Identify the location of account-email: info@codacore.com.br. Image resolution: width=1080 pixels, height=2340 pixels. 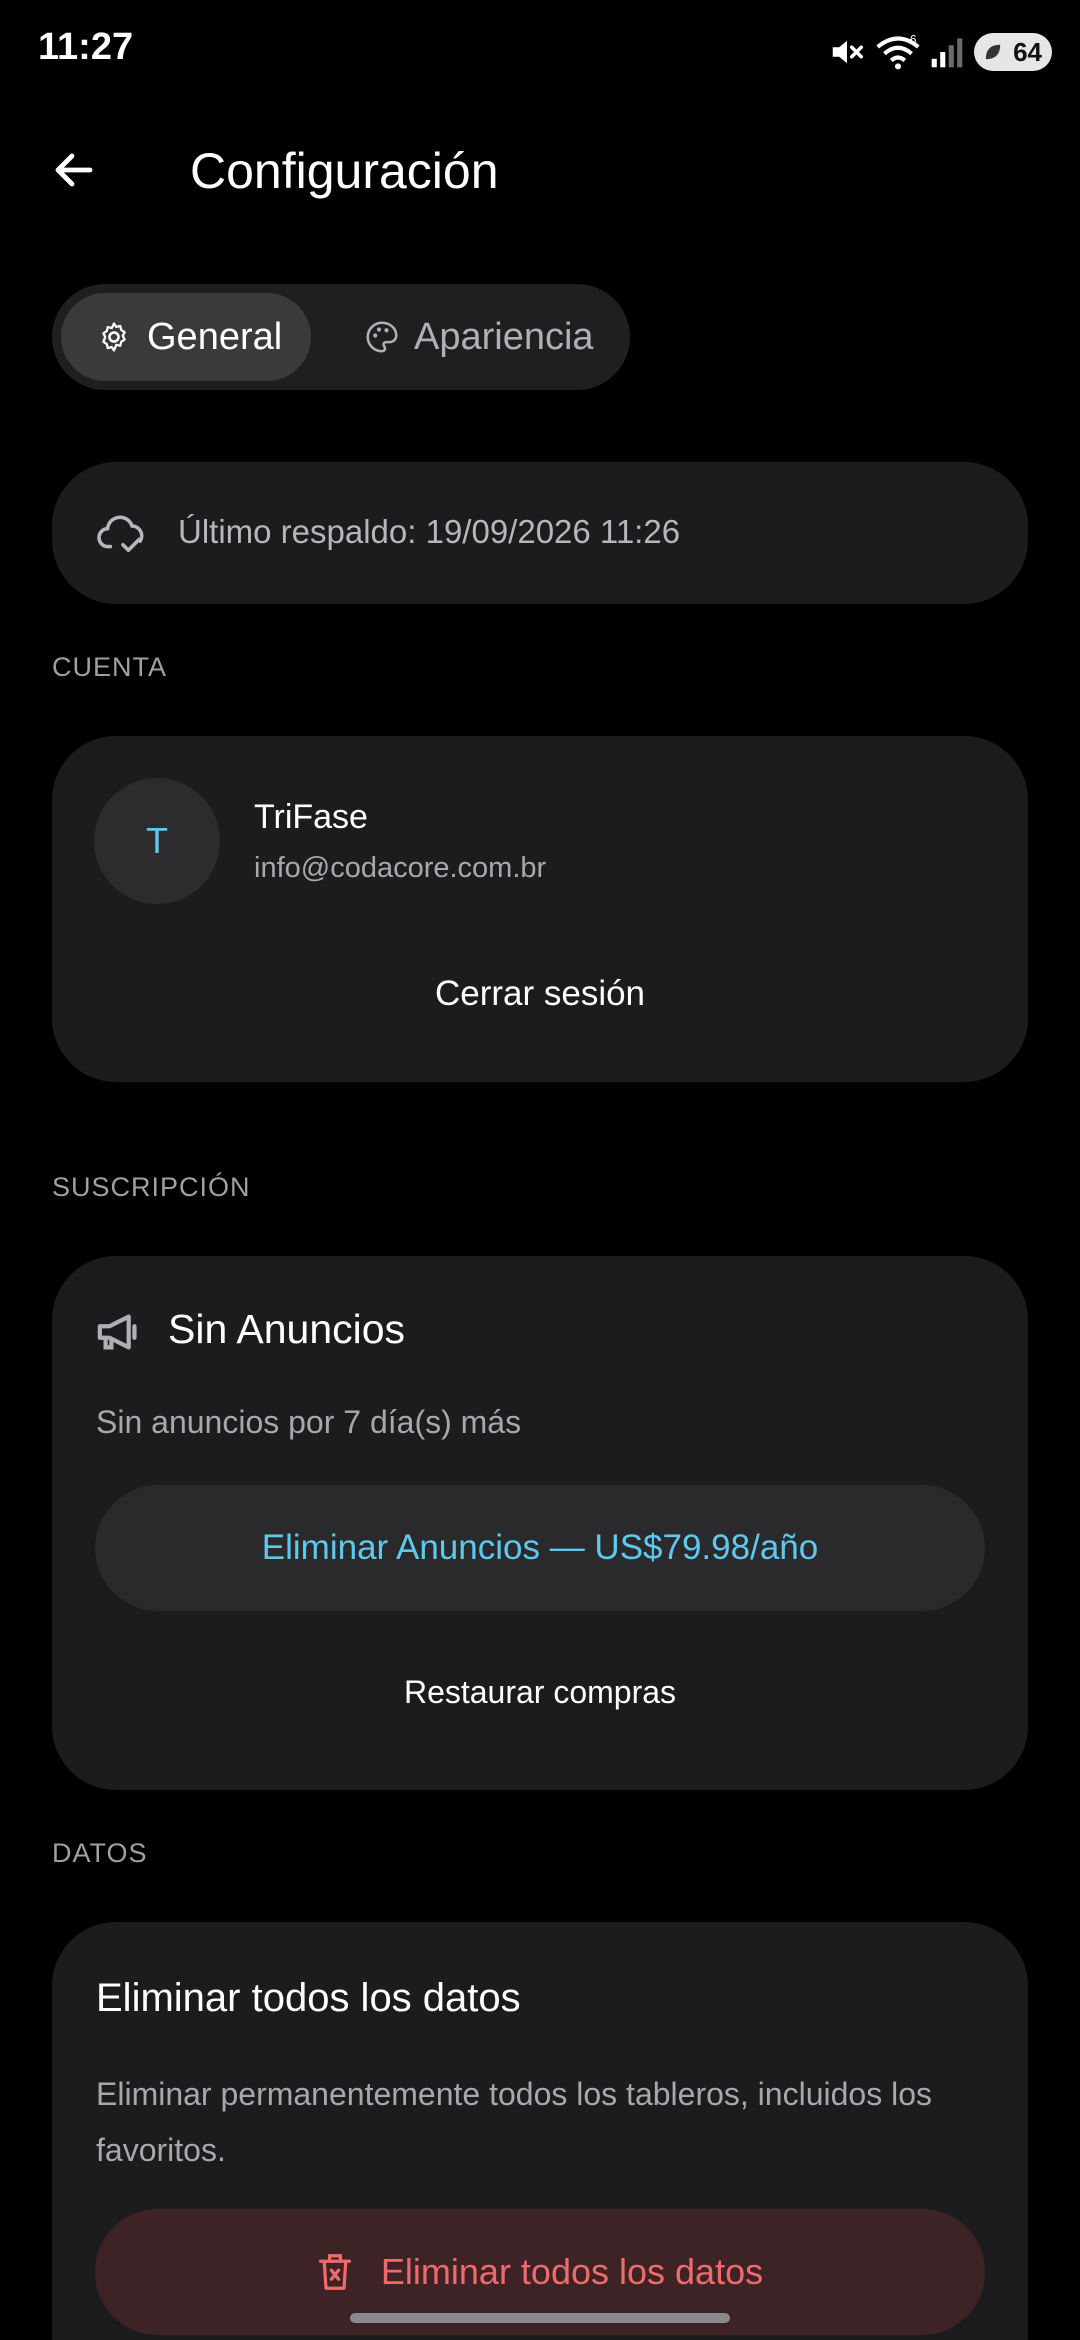
(400, 868).